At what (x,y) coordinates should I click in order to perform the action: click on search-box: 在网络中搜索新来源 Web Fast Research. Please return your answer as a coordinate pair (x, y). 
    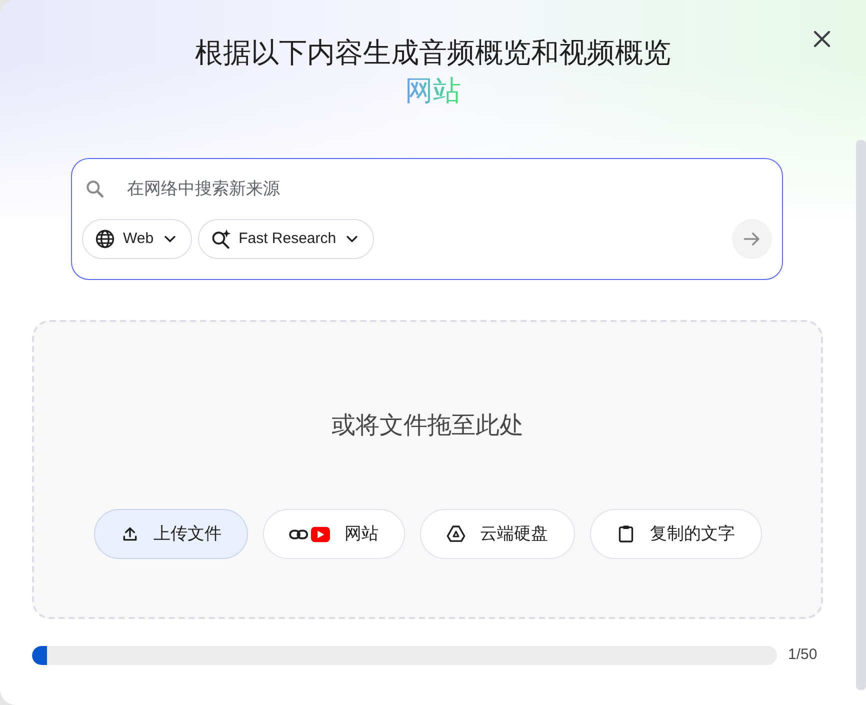
    Looking at the image, I should click on (427, 219).